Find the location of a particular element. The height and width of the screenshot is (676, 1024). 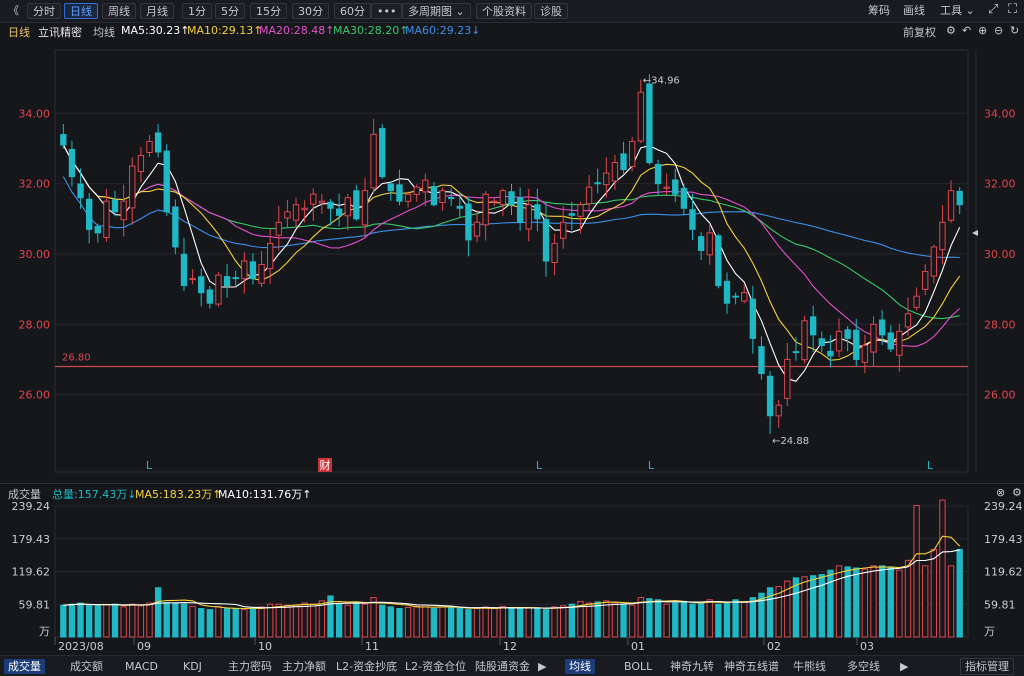

overlay-tab-bull-bear: 牛熊线 is located at coordinates (809, 666).